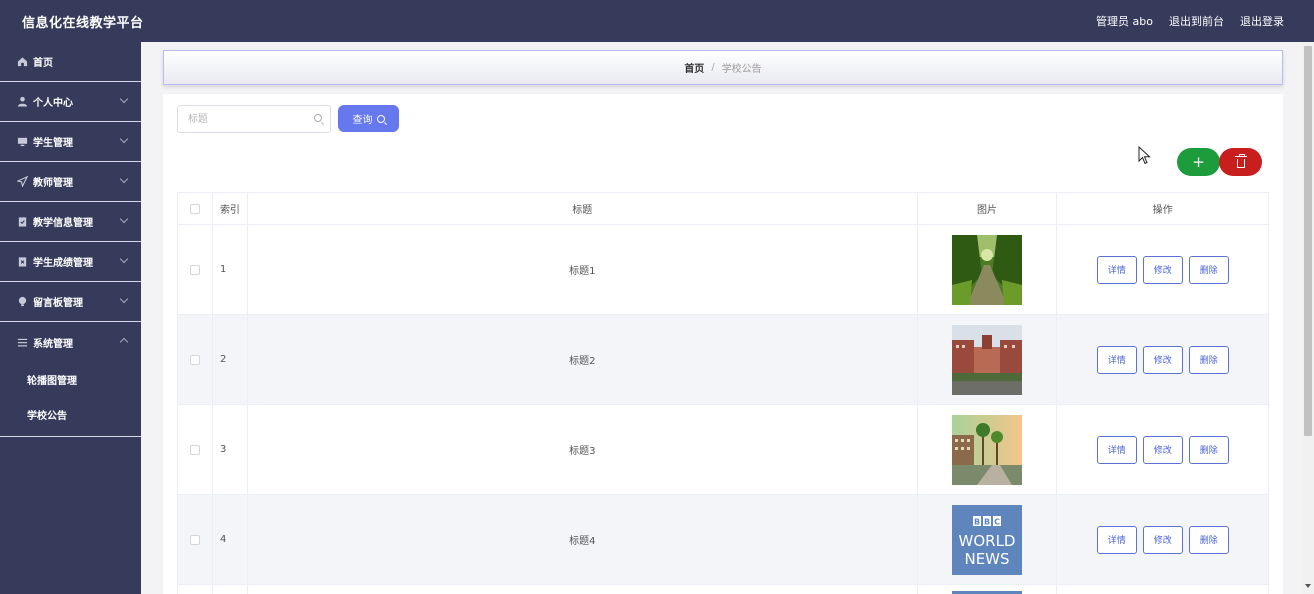 The image size is (1314, 594). Describe the element at coordinates (53, 103) in the screenshot. I see `sidebar-item-label: 个人中心` at that location.